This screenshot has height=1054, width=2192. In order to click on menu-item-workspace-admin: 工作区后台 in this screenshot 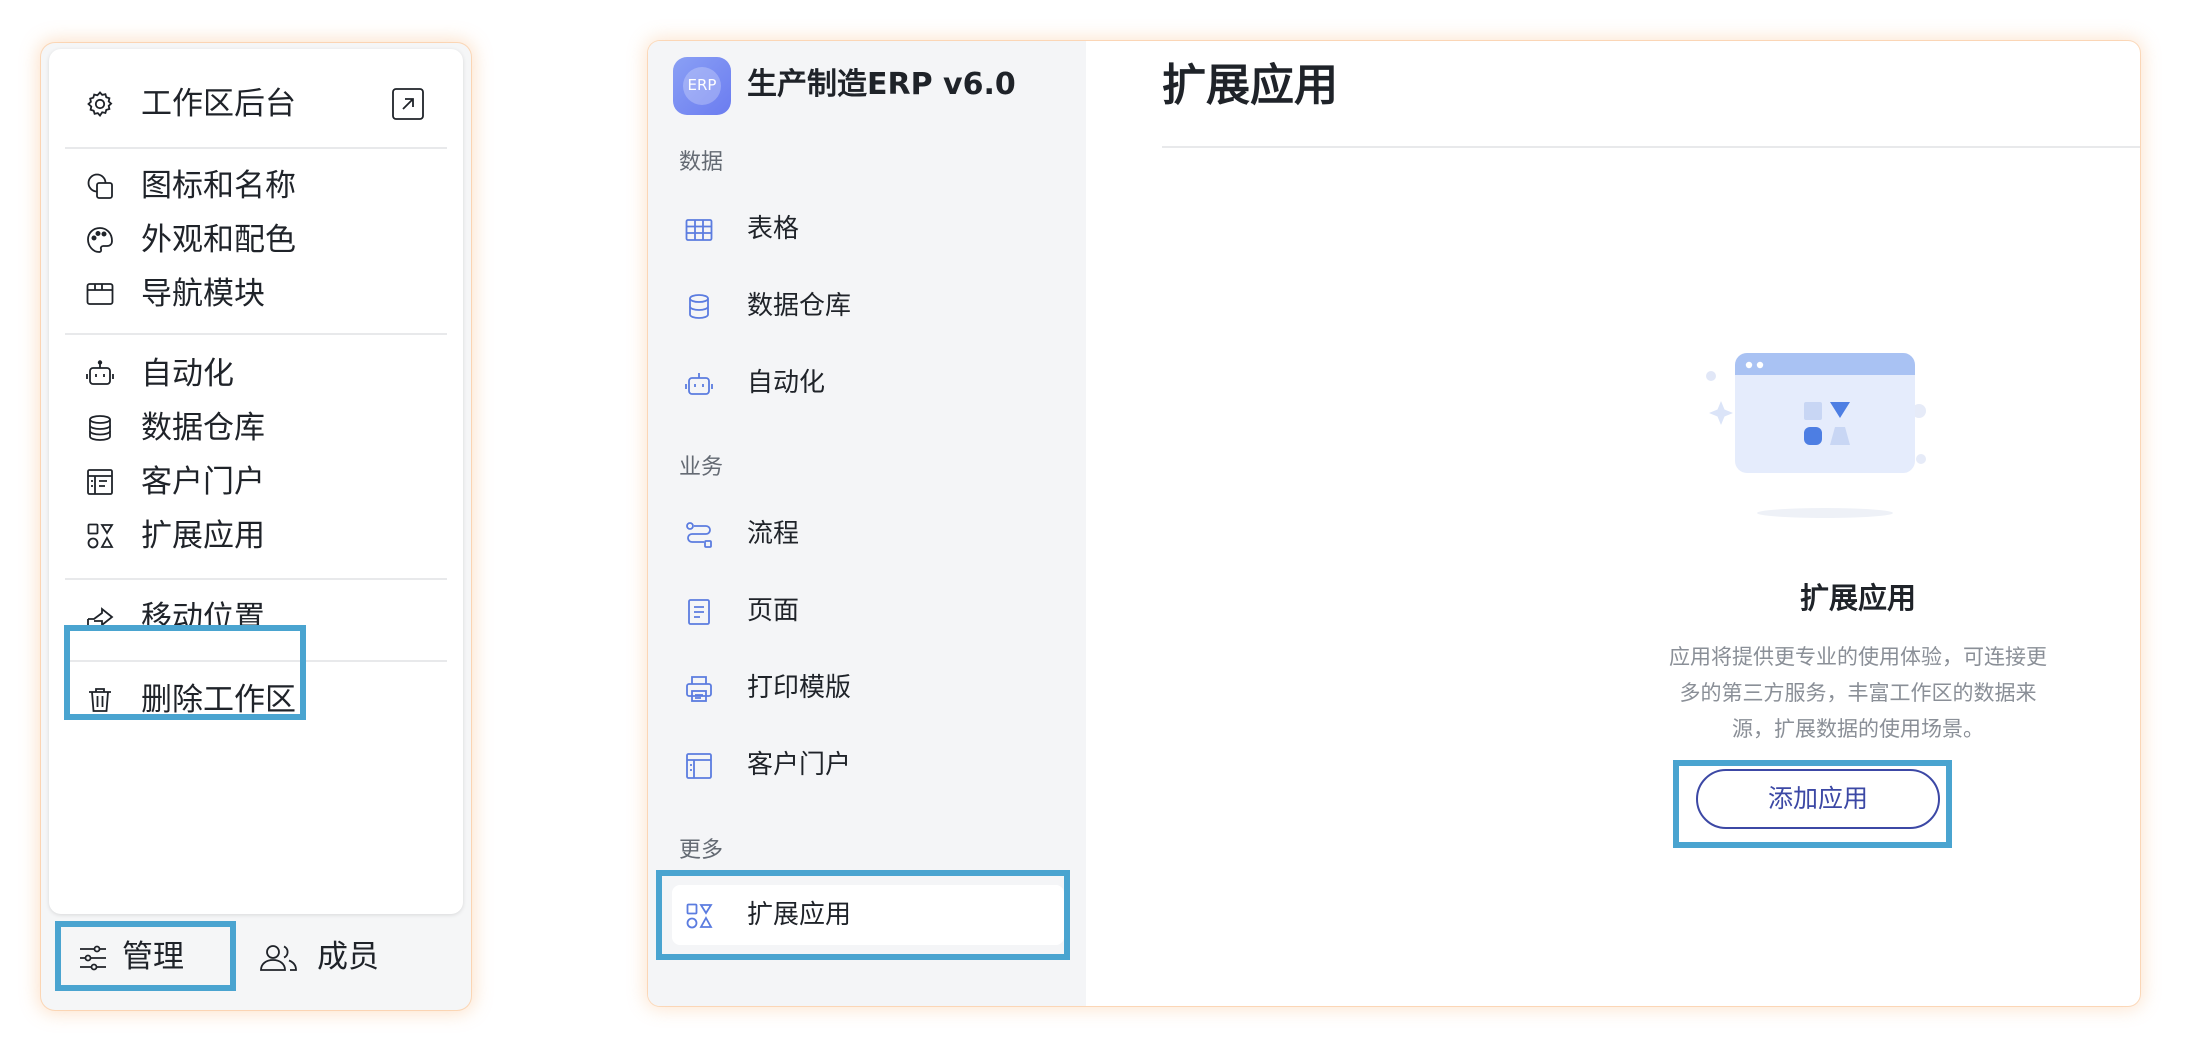, I will do `click(256, 104)`.